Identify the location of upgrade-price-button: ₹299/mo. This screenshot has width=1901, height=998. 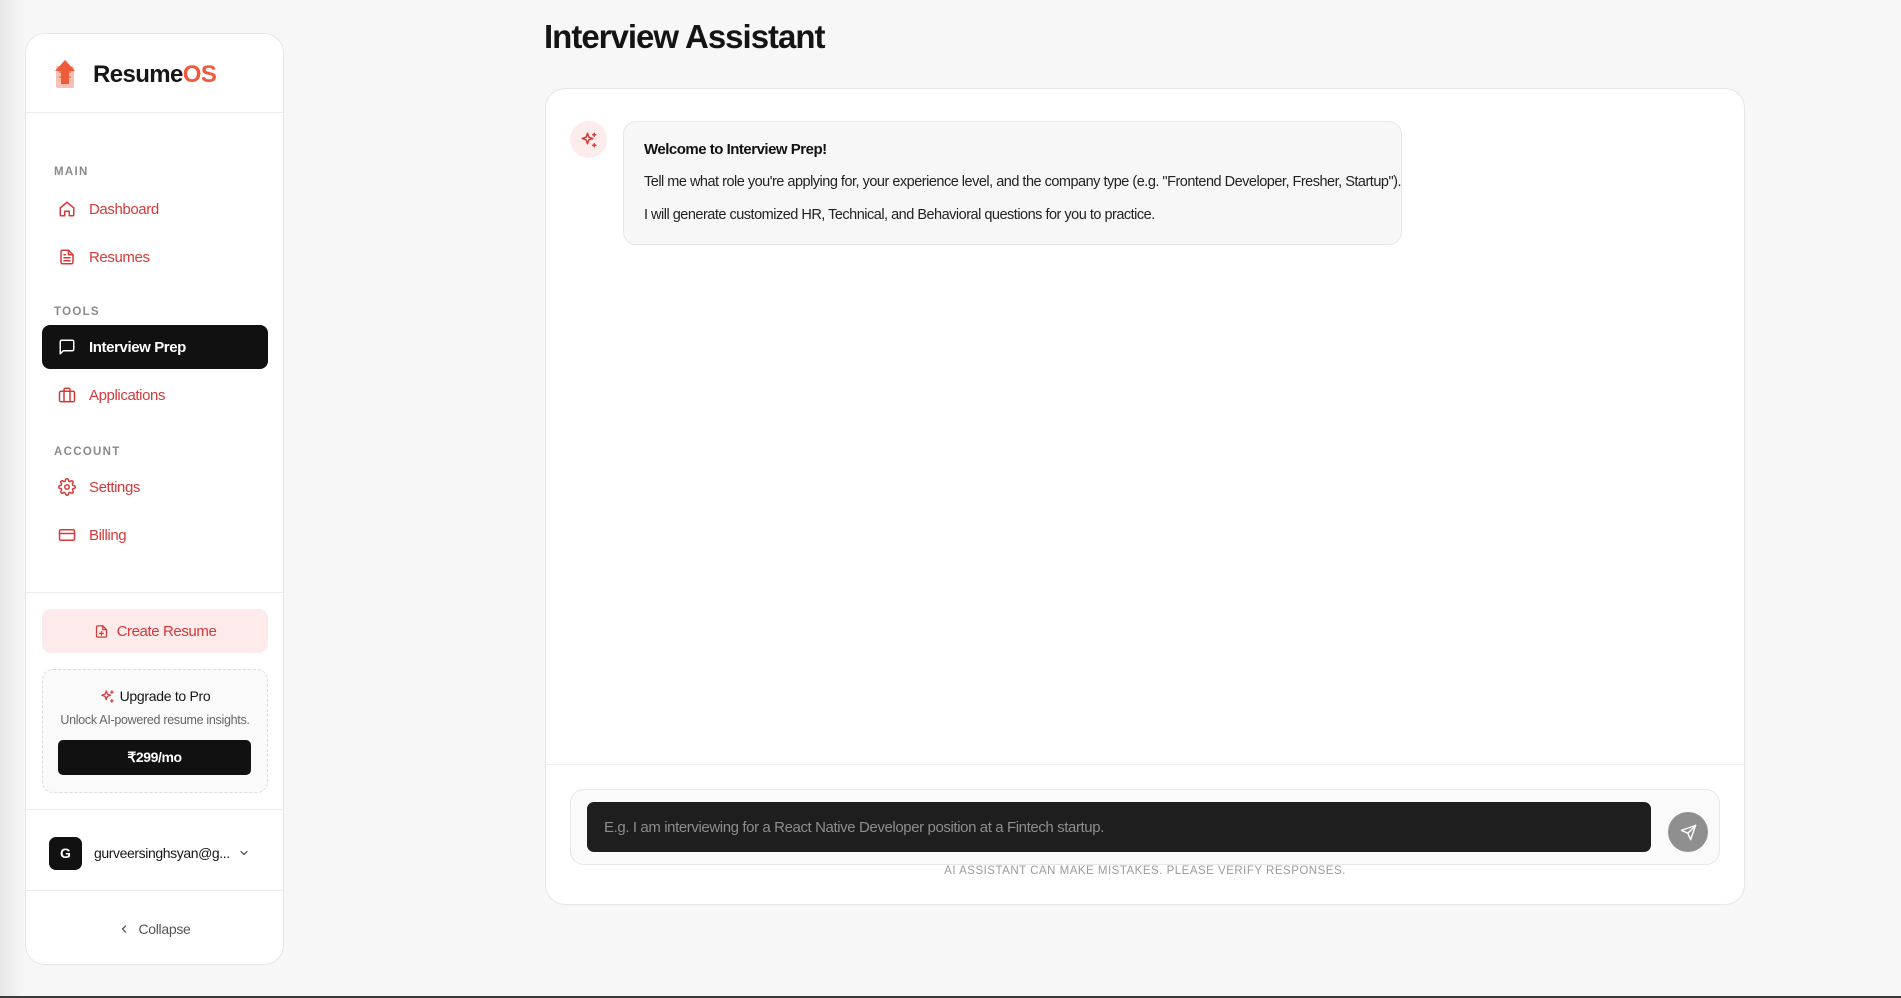
(154, 757).